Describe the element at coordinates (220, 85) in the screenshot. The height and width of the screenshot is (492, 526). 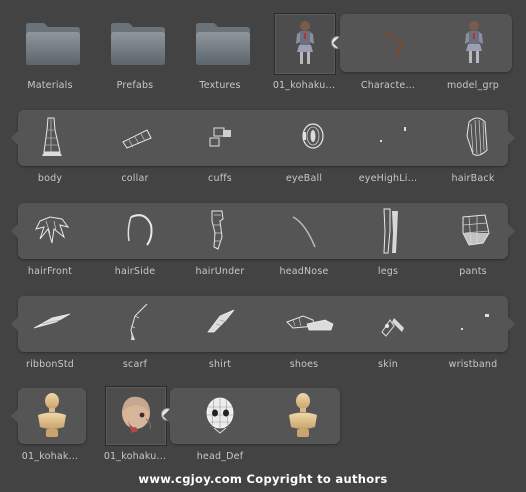
I see `folder-label: Textures` at that location.